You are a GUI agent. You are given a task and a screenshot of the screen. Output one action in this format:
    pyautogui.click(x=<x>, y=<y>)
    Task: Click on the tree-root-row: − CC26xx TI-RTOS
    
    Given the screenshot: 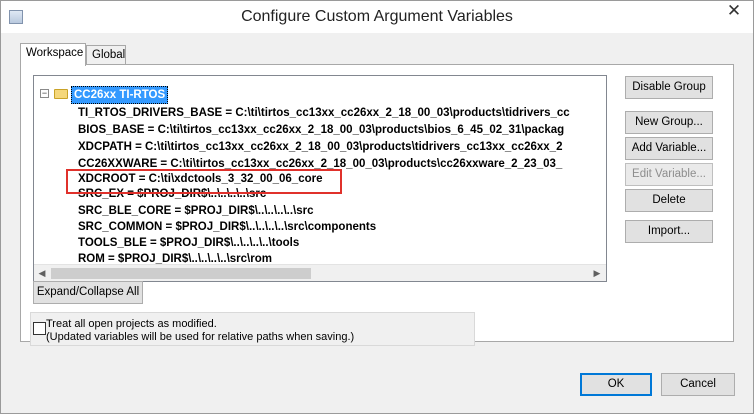 What is the action you would take?
    pyautogui.click(x=319, y=95)
    